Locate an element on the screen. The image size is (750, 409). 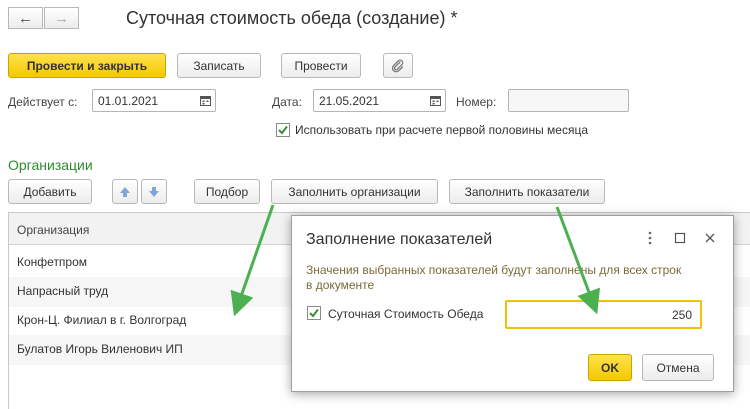
arrow-right-icon: → is located at coordinates (61, 18).